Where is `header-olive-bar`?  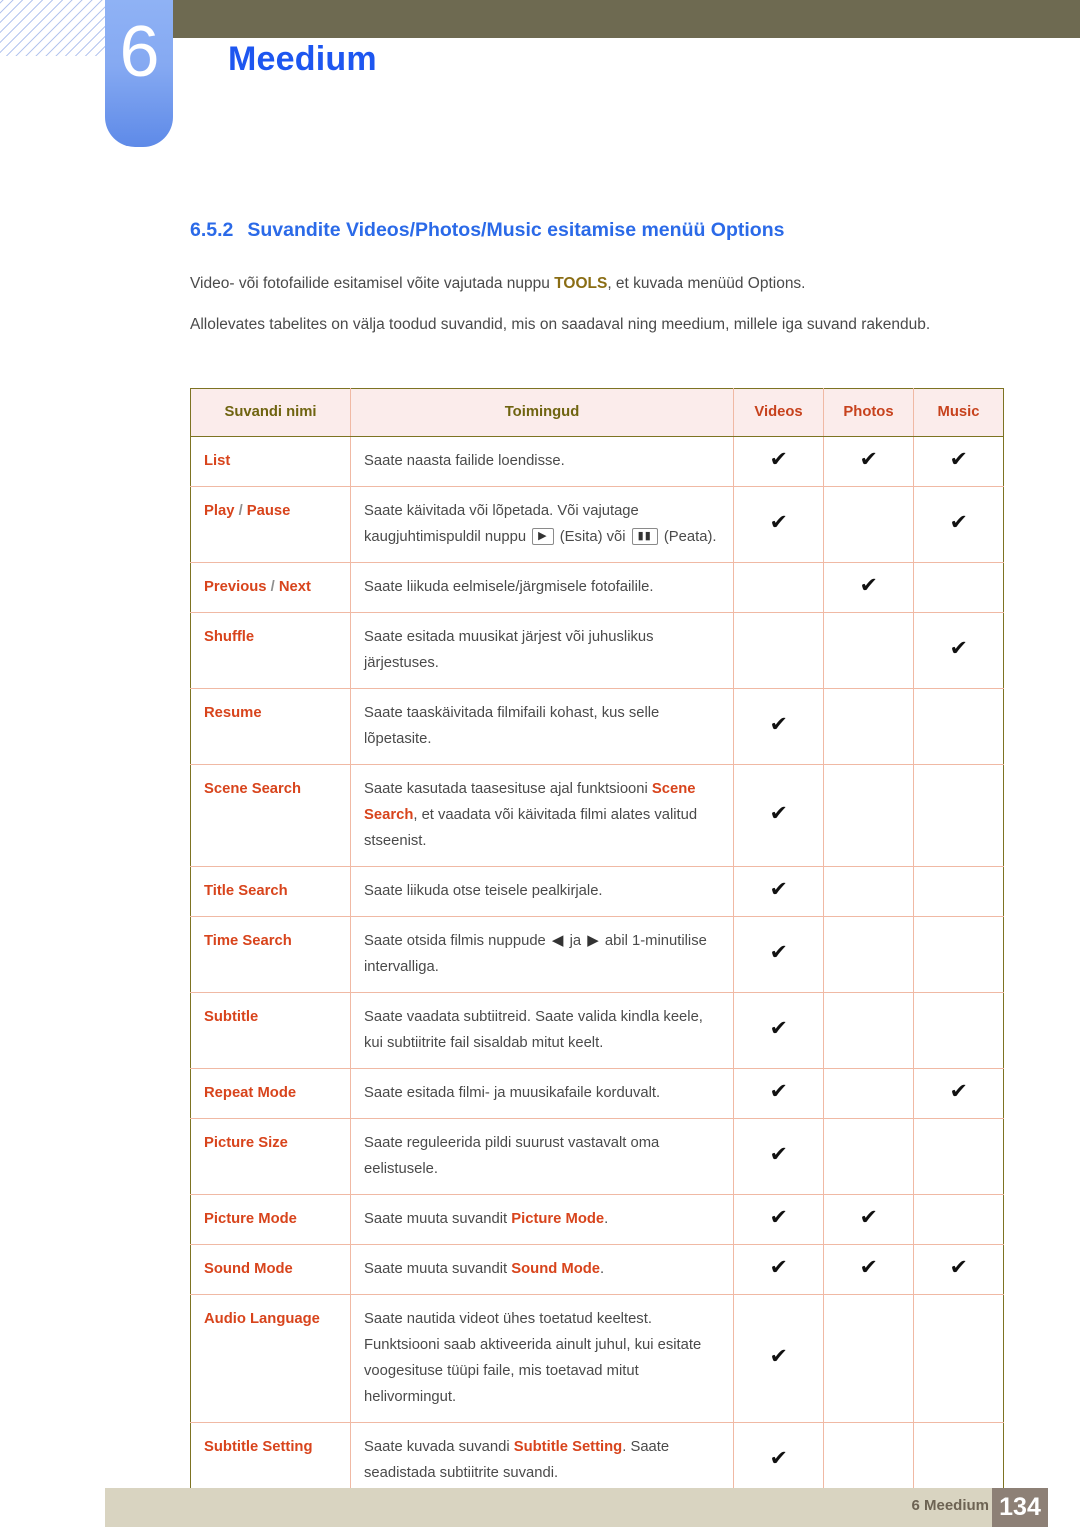 header-olive-bar is located at coordinates (626, 19).